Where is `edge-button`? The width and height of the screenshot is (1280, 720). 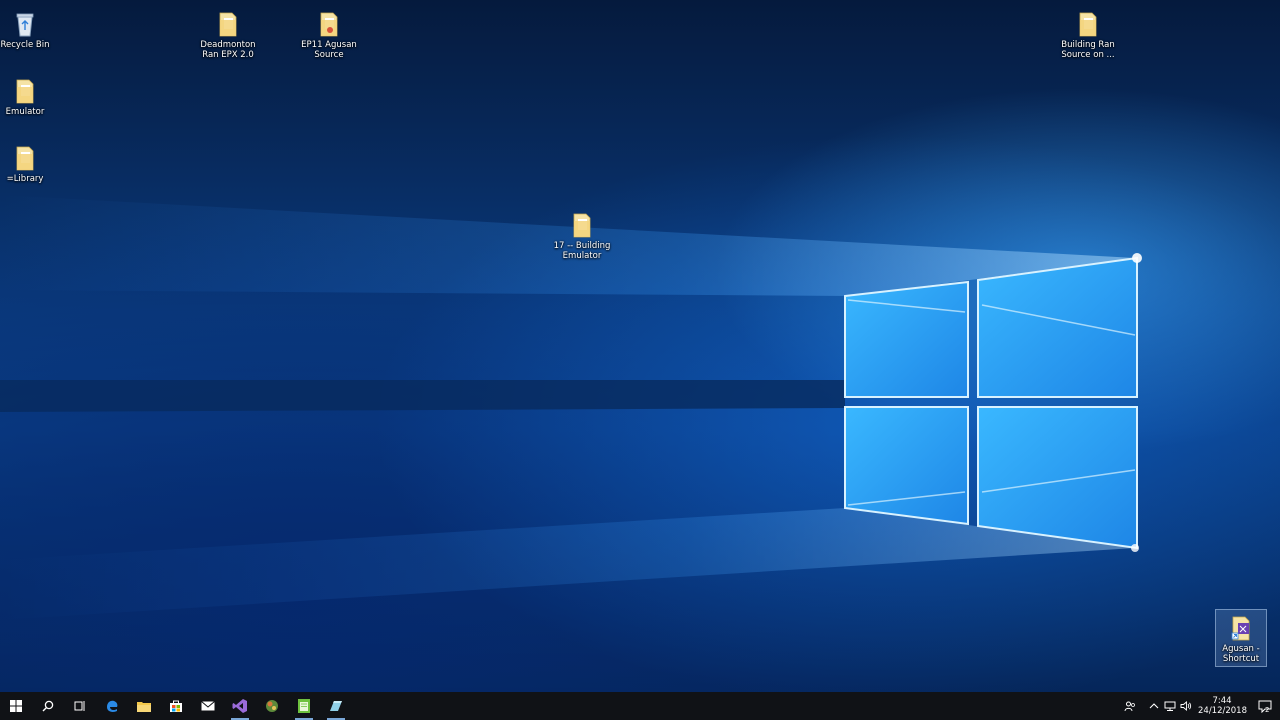 edge-button is located at coordinates (112, 706).